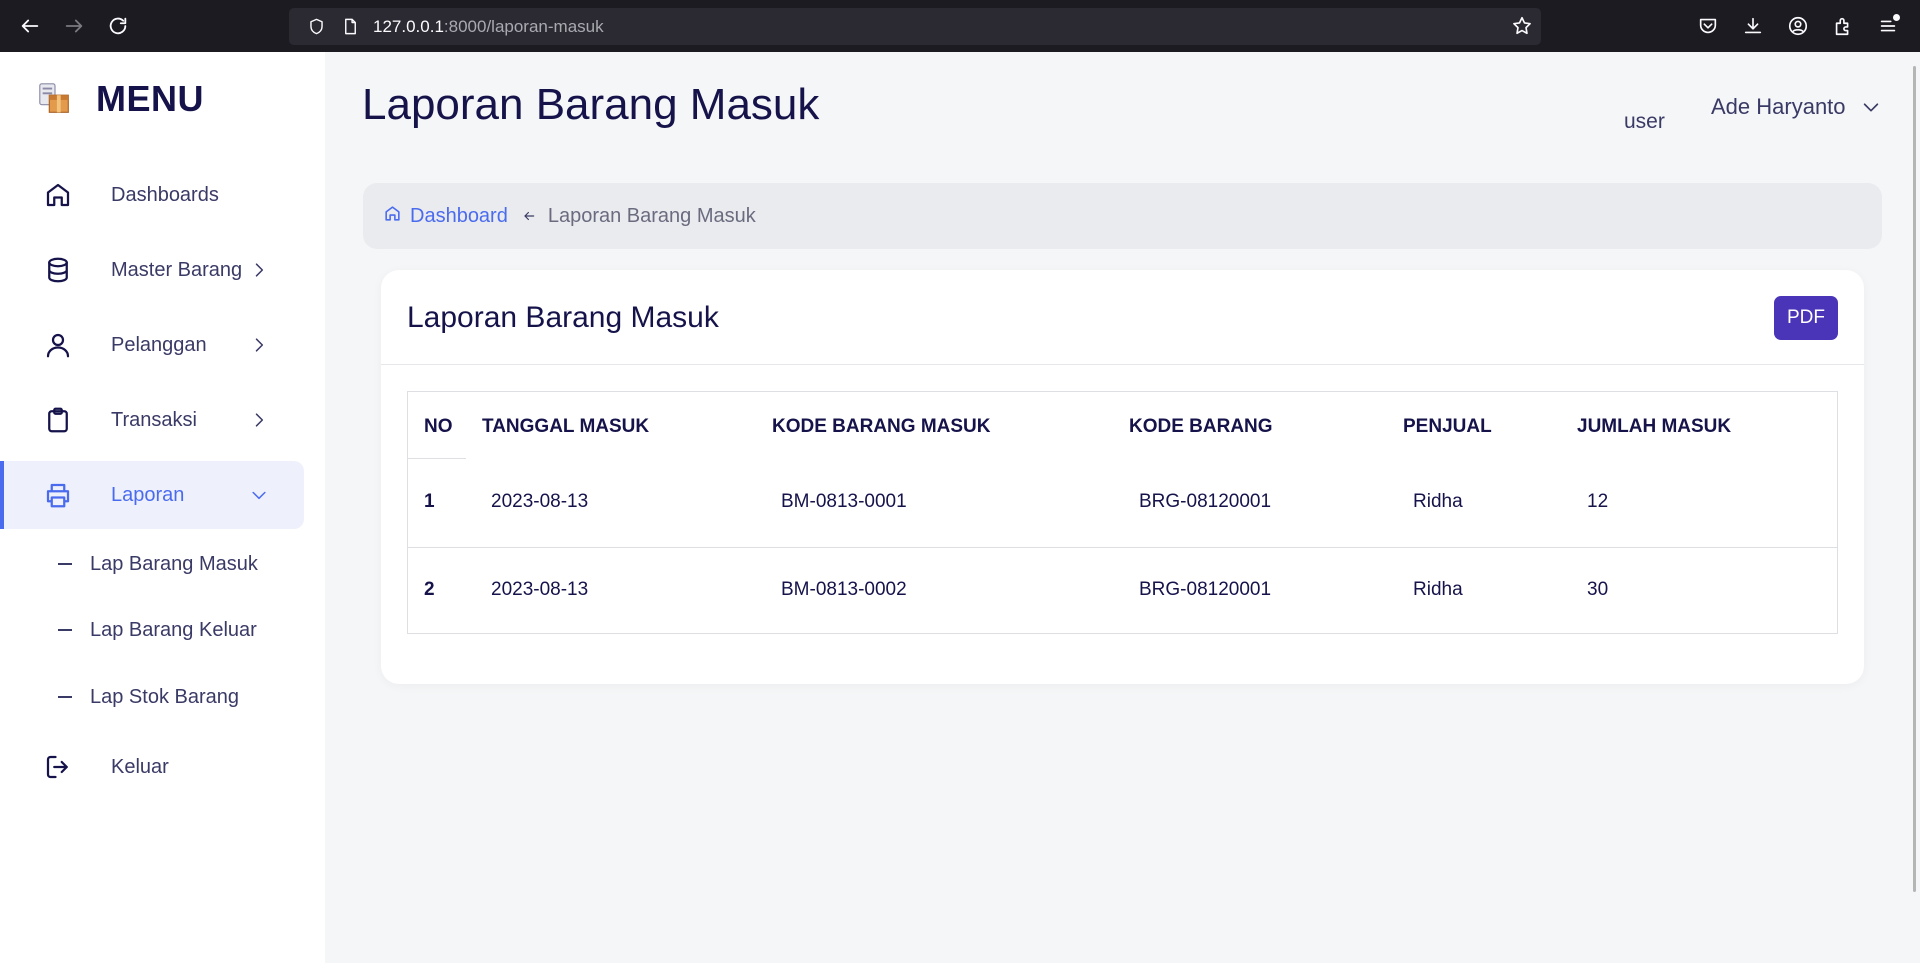 The width and height of the screenshot is (1920, 963). Describe the element at coordinates (1914, 479) in the screenshot. I see `page-scrollbar` at that location.